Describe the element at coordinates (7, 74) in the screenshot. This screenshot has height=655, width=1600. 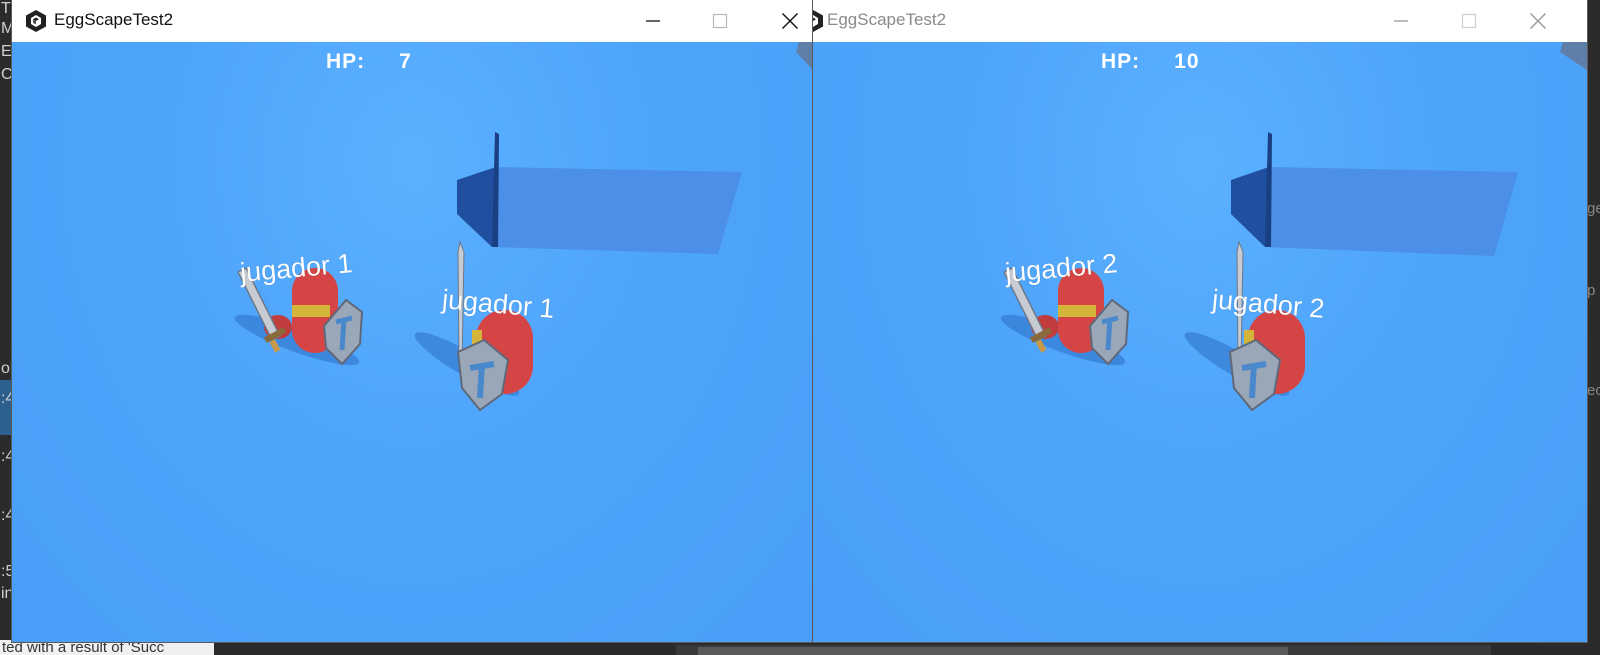
I see `background-text-fragment: C` at that location.